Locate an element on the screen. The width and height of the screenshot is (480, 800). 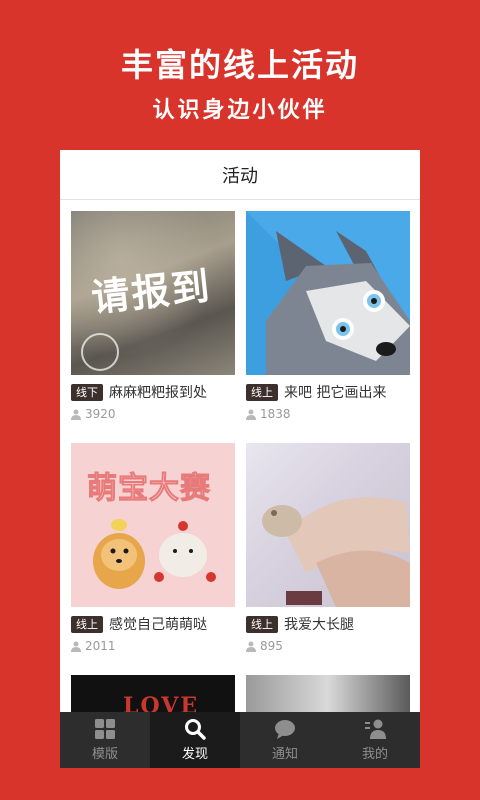
tab-label: 发现 is located at coordinates (194, 754).